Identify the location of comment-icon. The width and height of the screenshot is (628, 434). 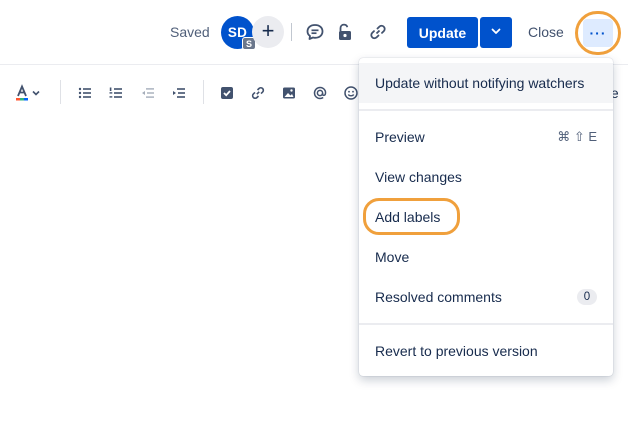
(315, 32).